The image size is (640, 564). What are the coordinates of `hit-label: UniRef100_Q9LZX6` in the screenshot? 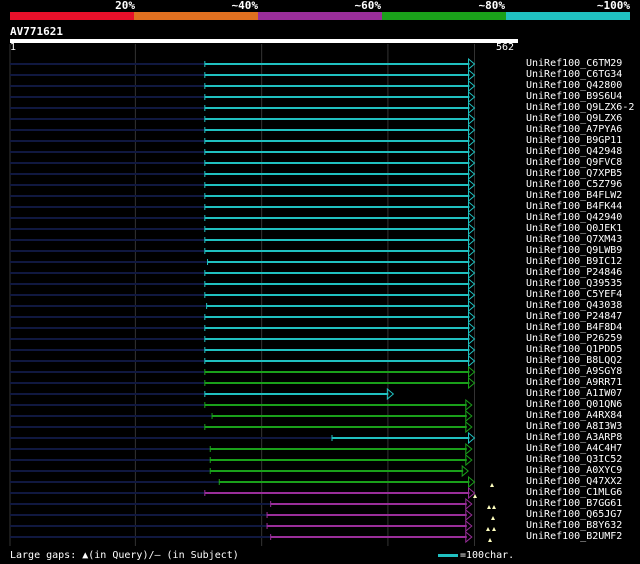 It's located at (574, 118).